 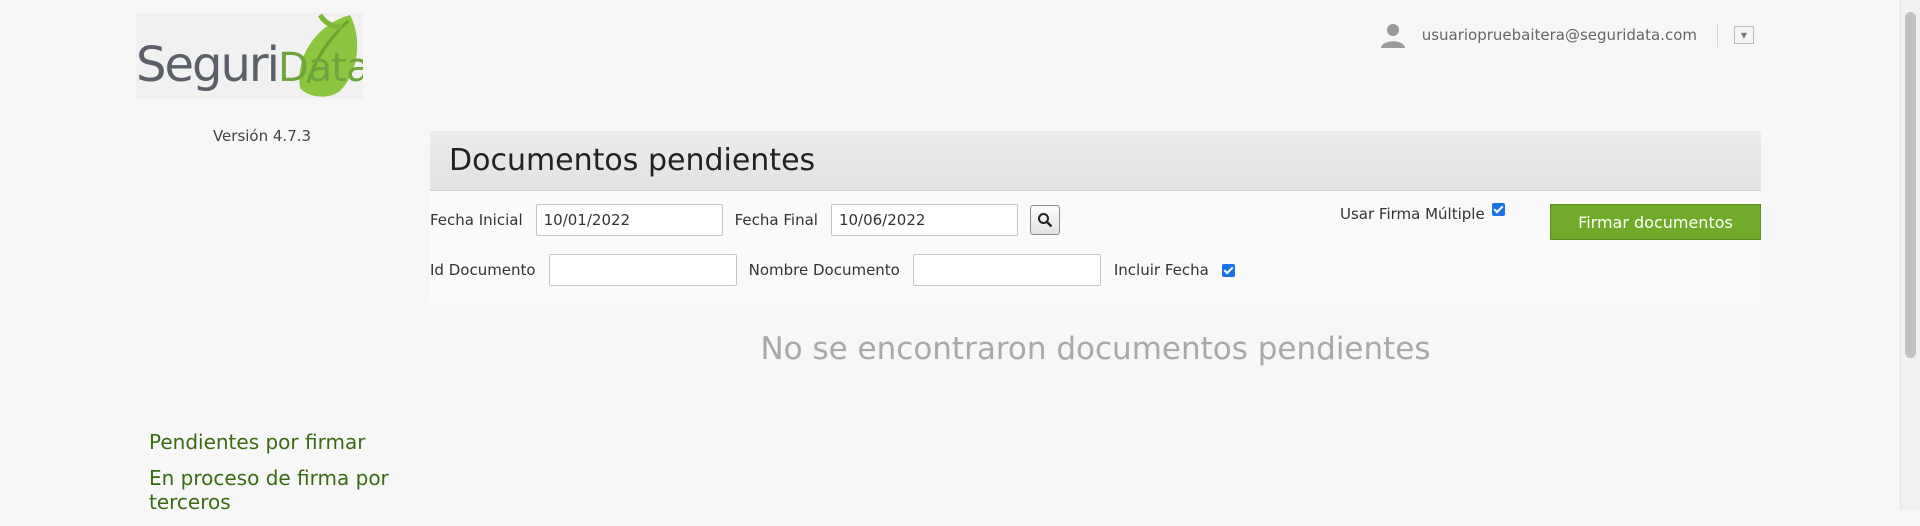 I want to click on search-button, so click(x=1044, y=220).